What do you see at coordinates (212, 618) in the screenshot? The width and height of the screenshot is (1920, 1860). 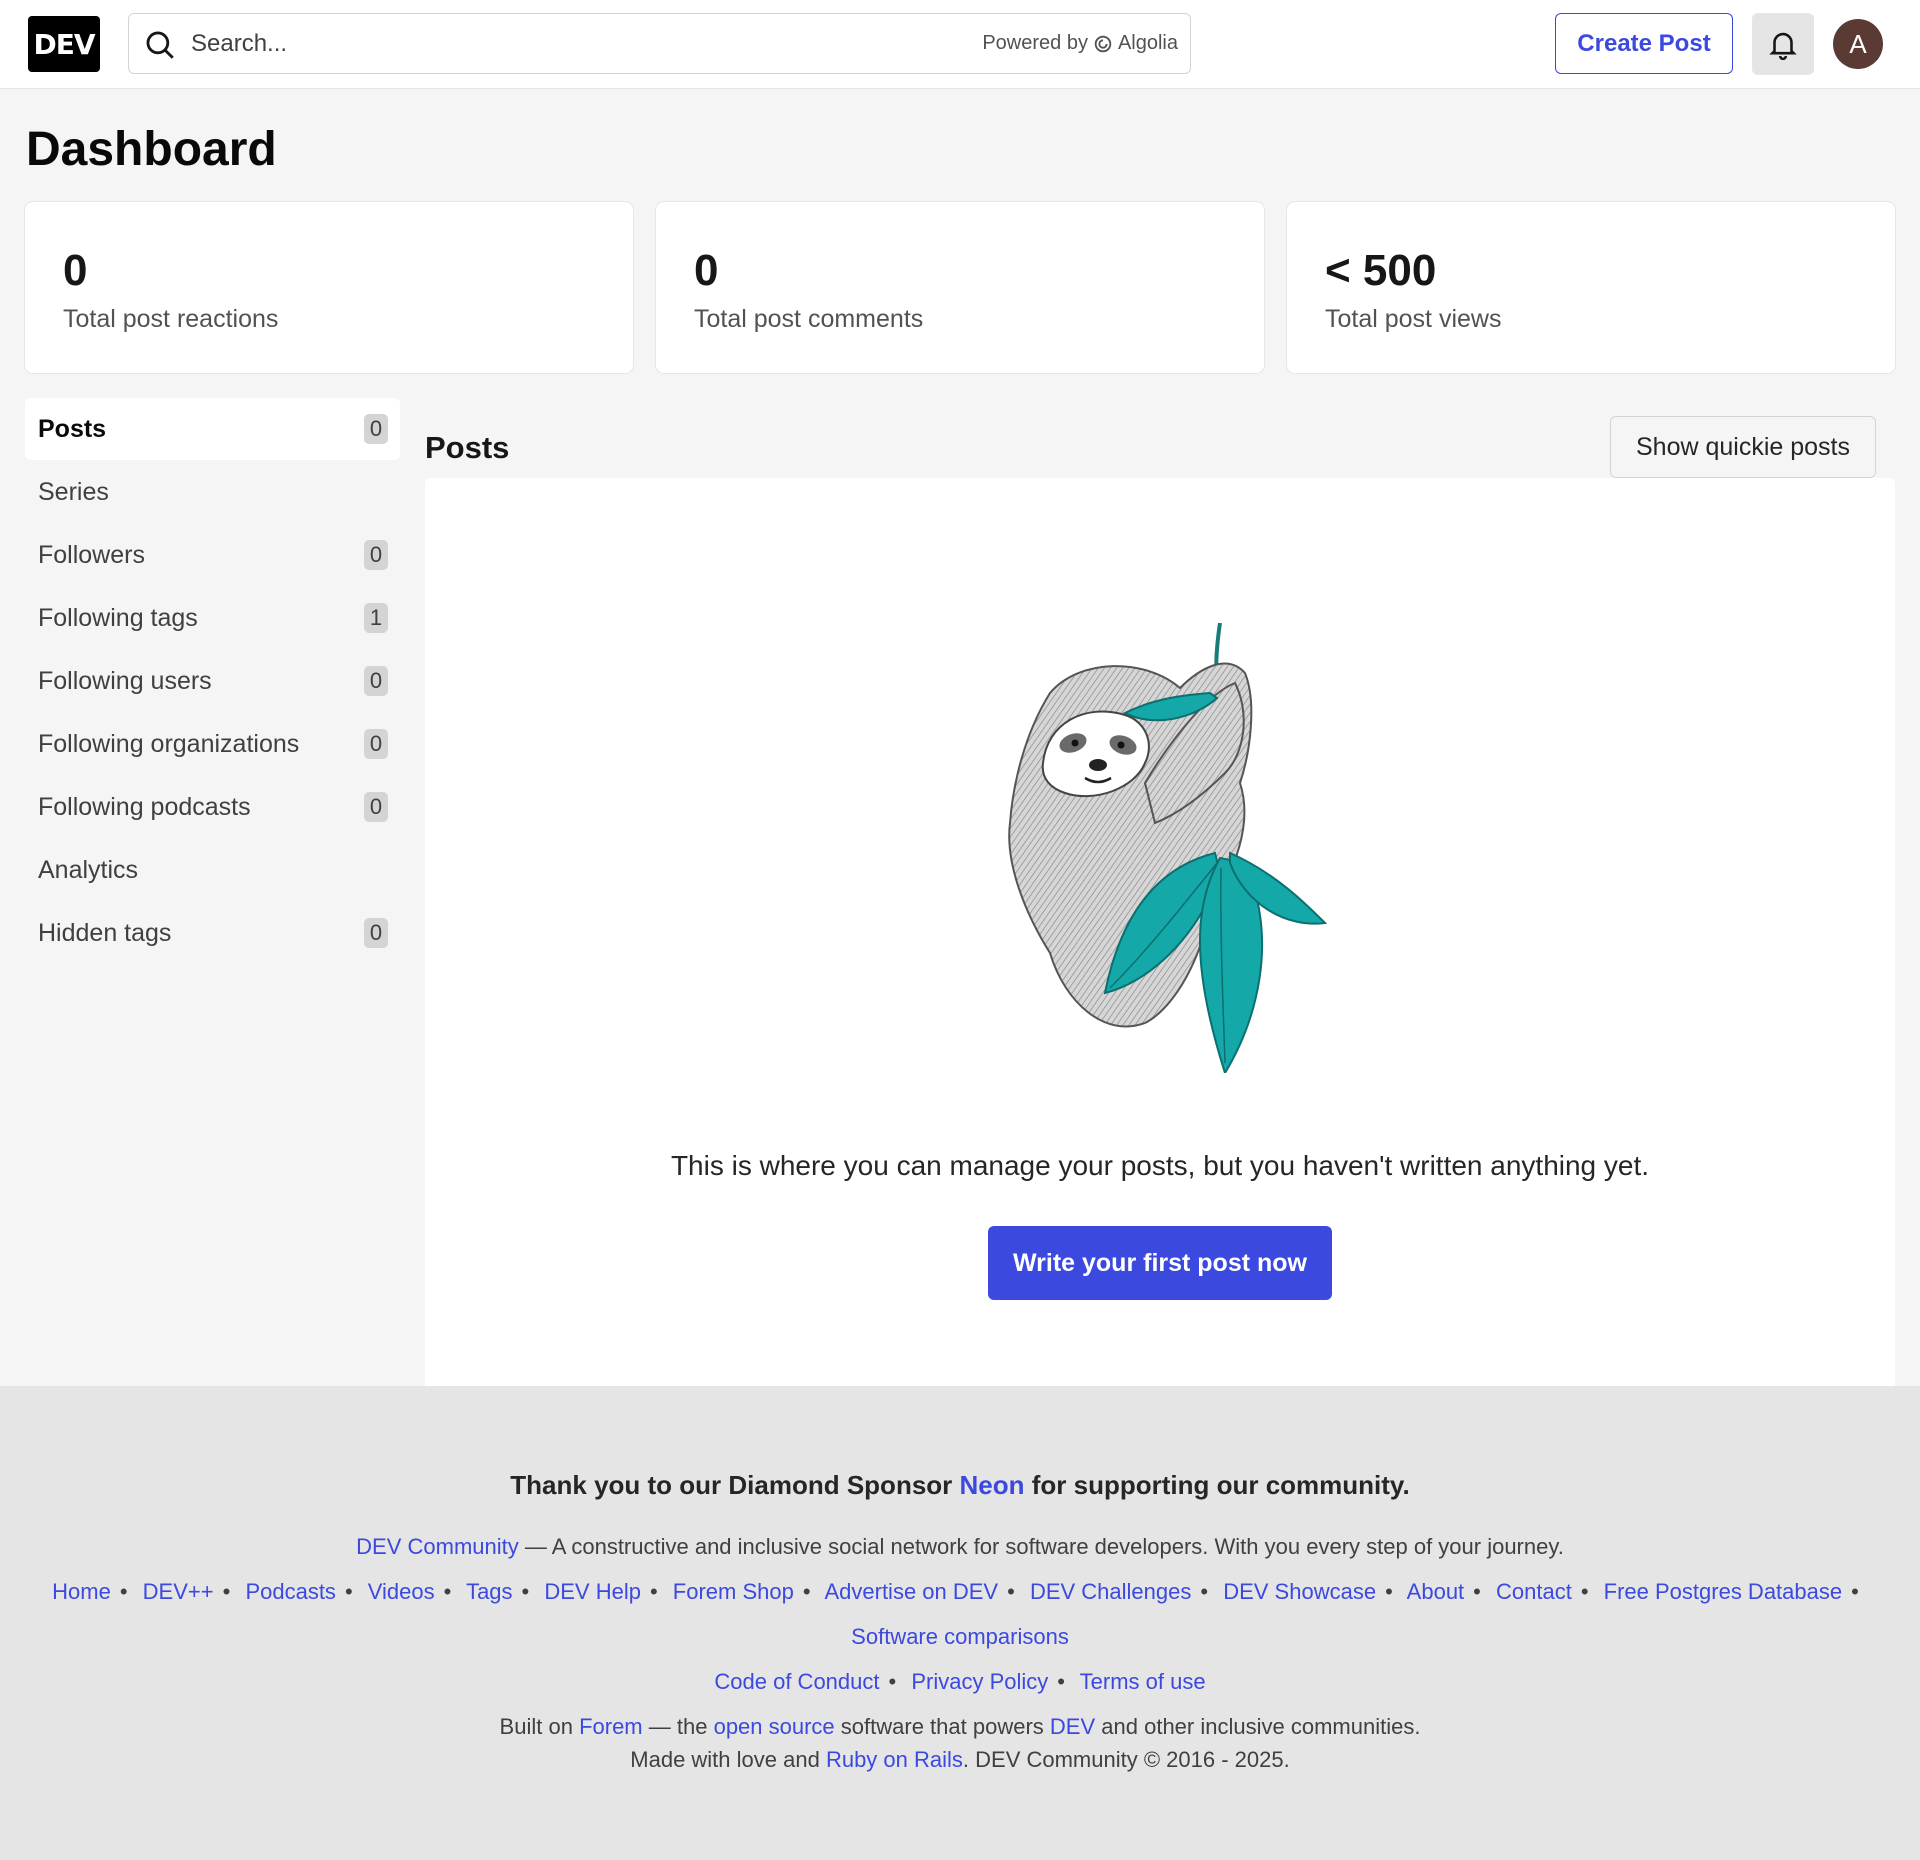 I see `sidebar-item-following-tags: Following tags 1` at bounding box center [212, 618].